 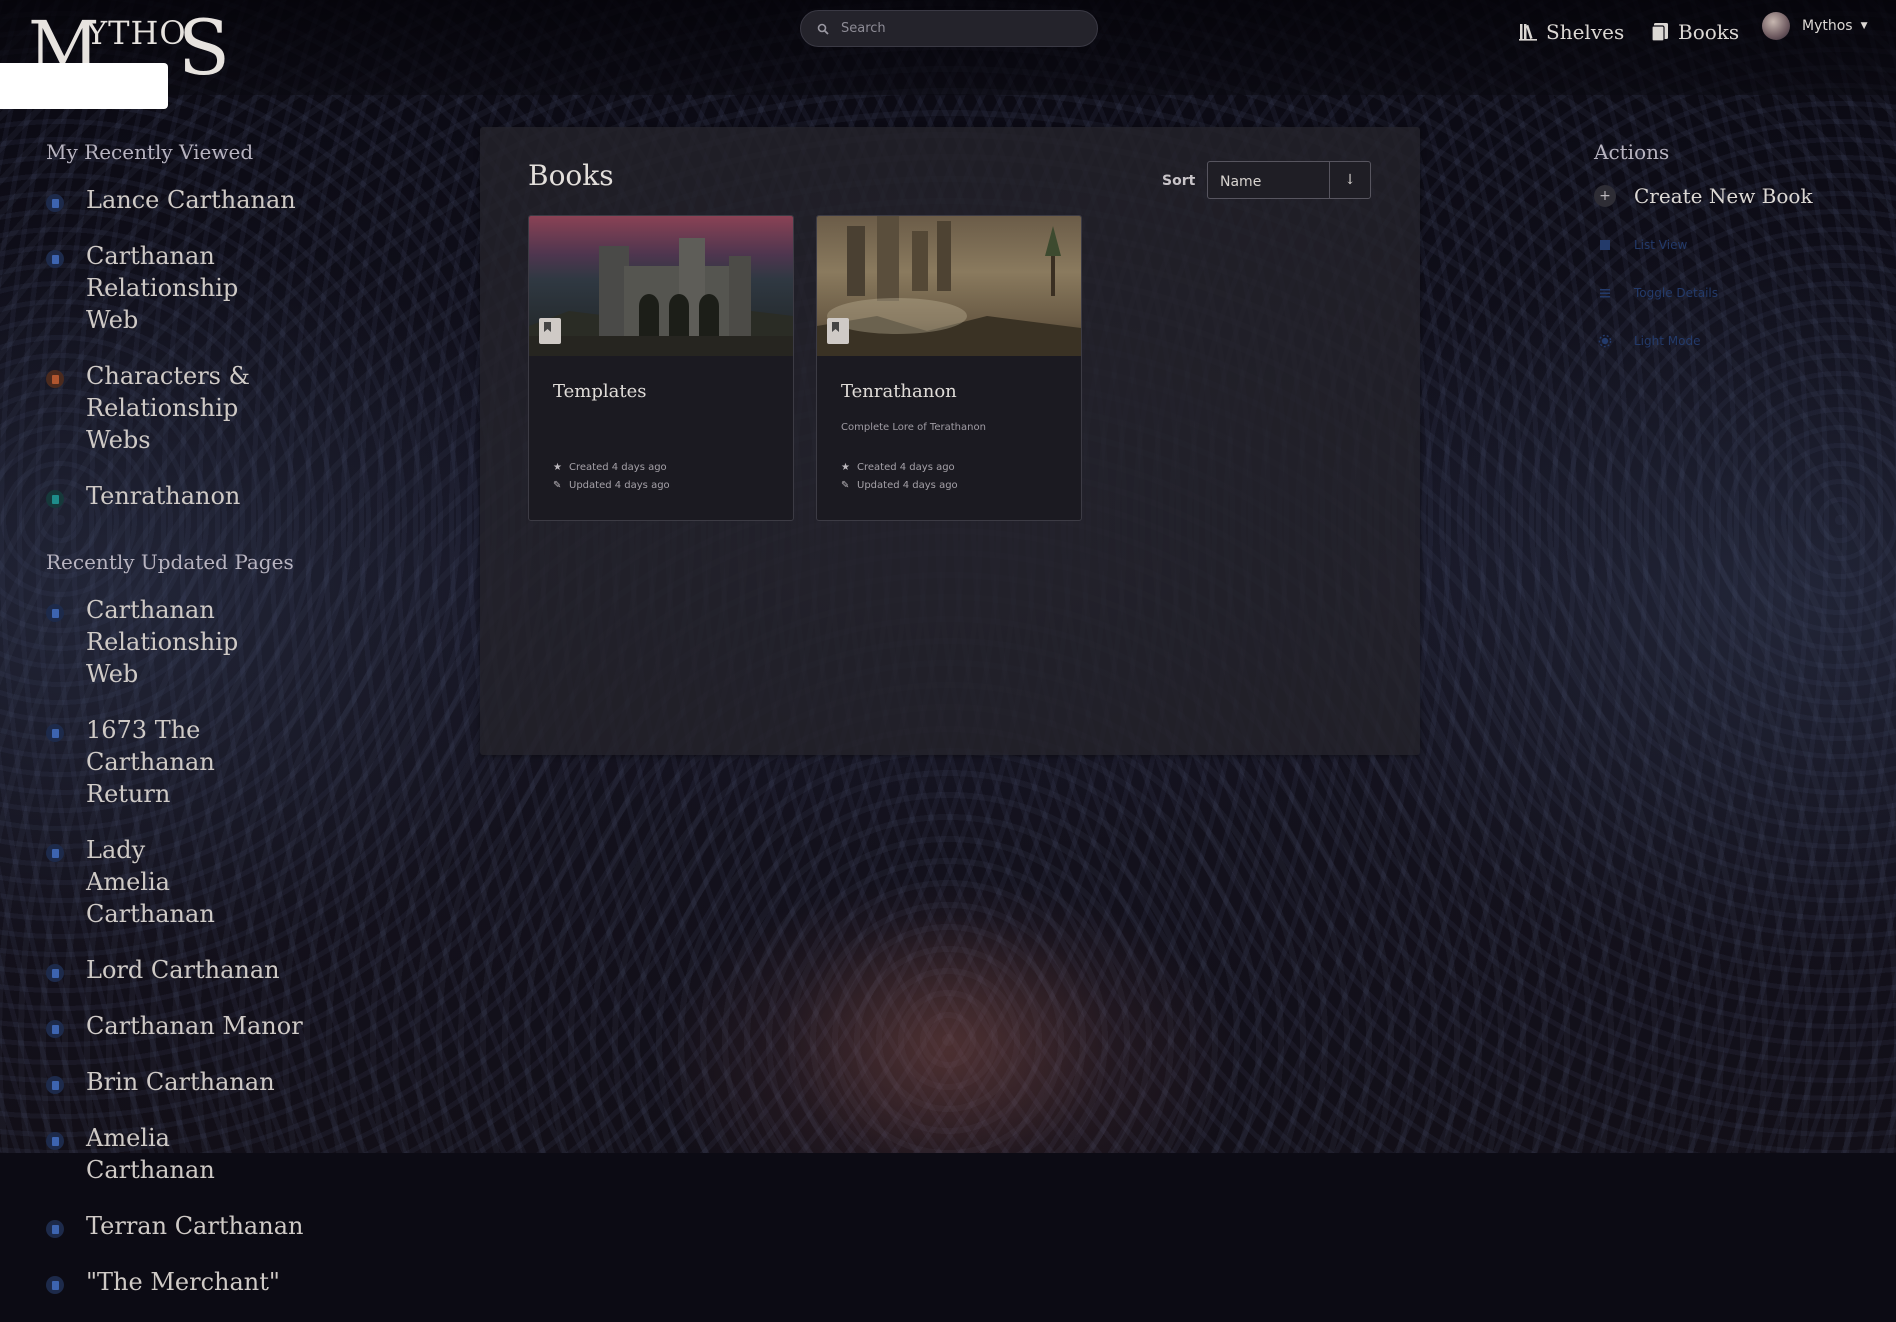 What do you see at coordinates (183, 1282) in the screenshot?
I see `updated-item-label: "The Merchant"` at bounding box center [183, 1282].